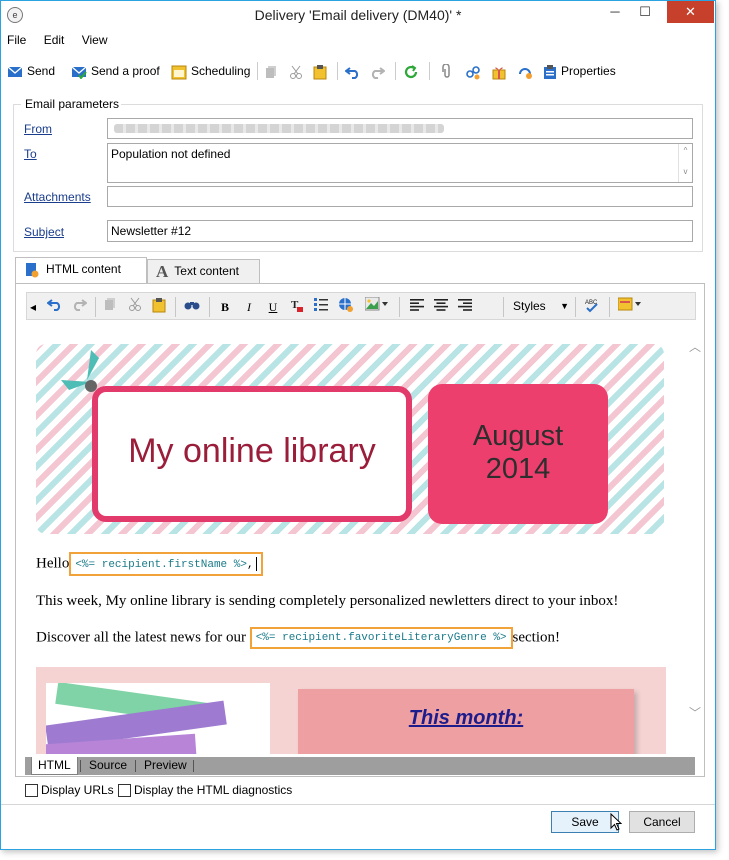  What do you see at coordinates (629, 304) in the screenshot?
I see `block-icon` at bounding box center [629, 304].